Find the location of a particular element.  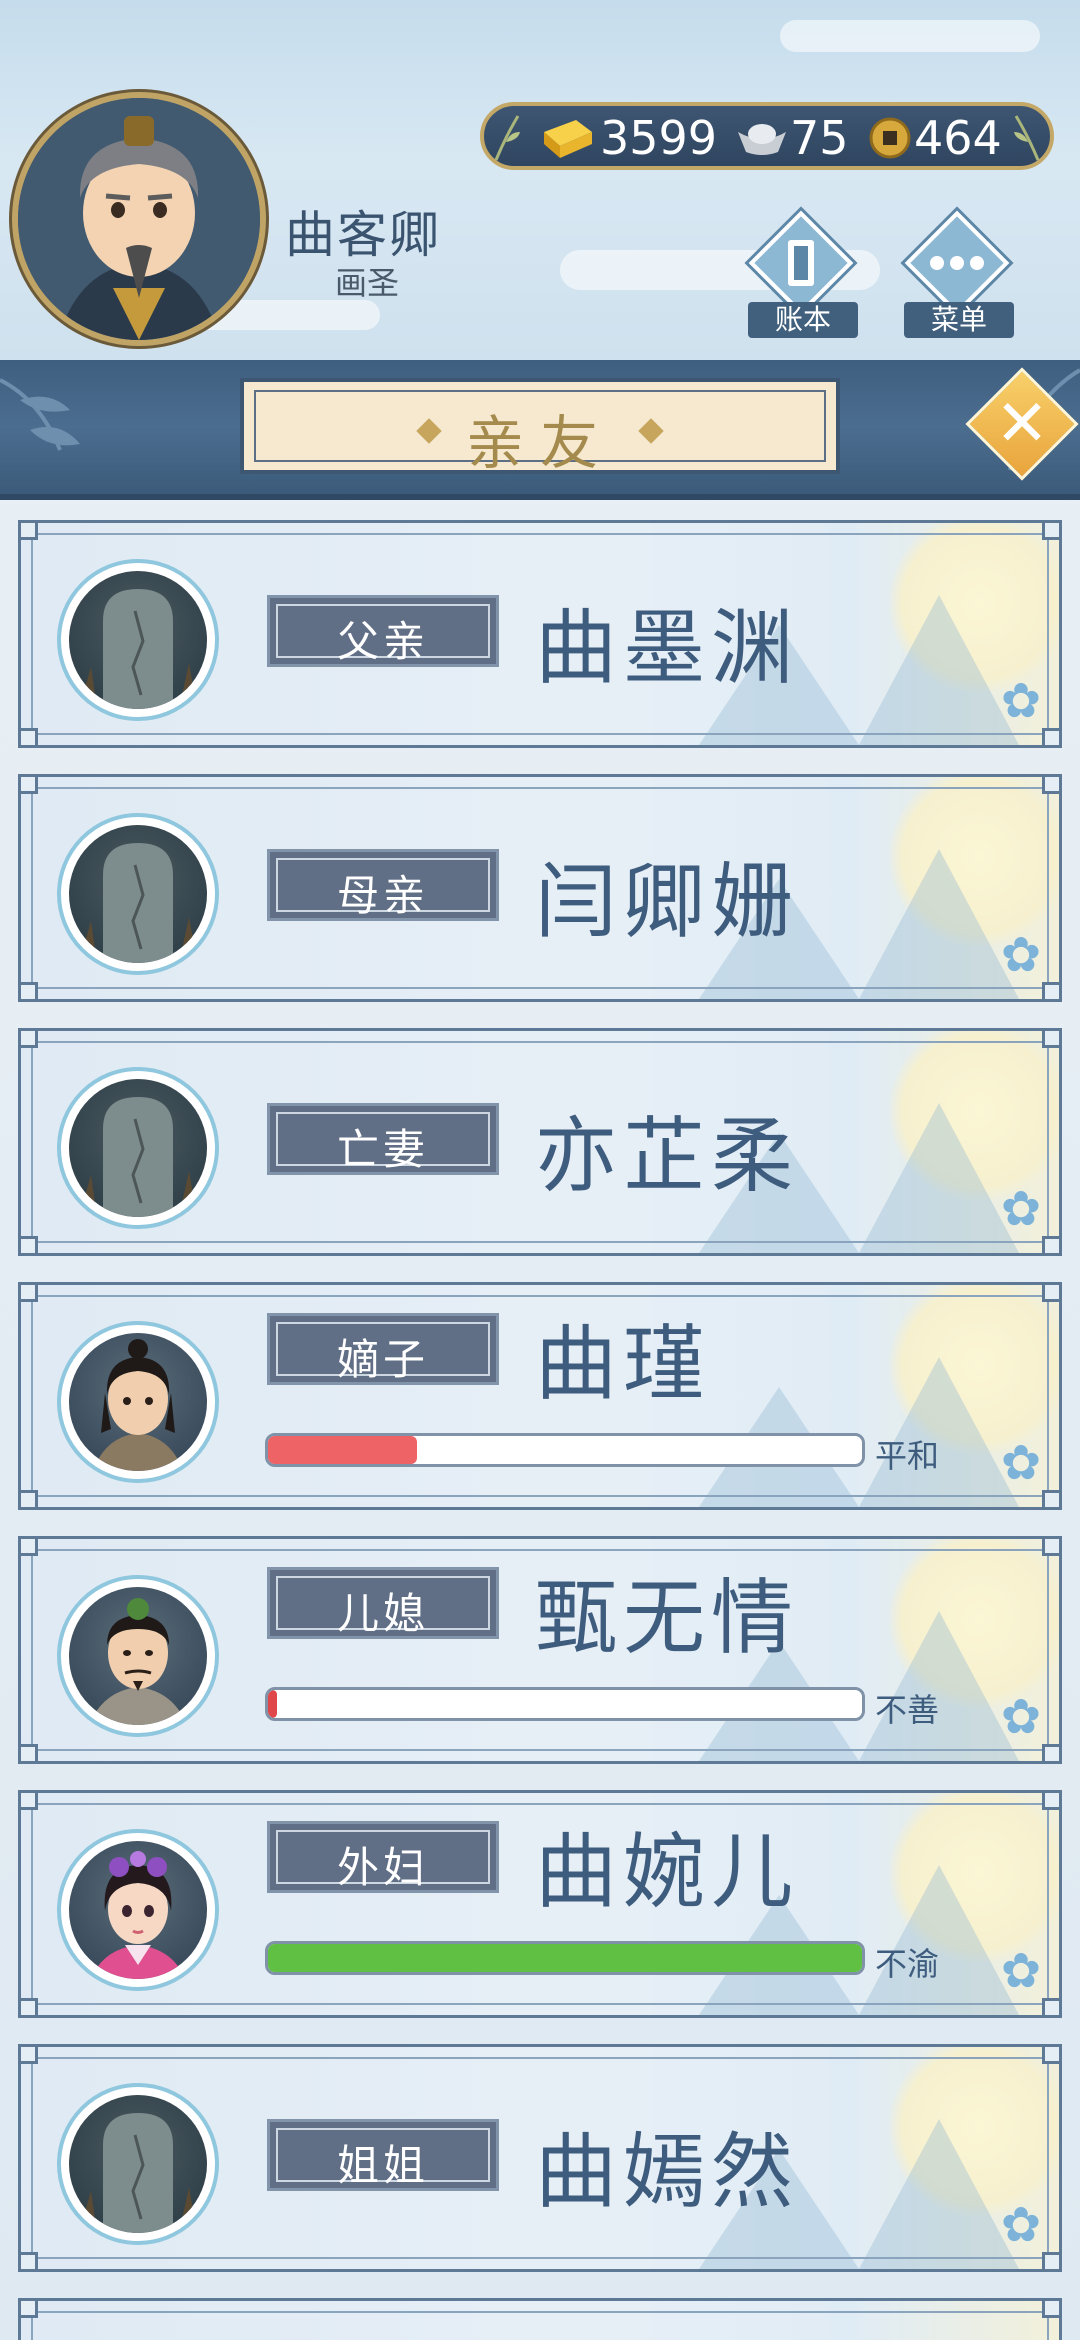

member-card: 儿媳 甄无情 不善 ✿ is located at coordinates (540, 1650).